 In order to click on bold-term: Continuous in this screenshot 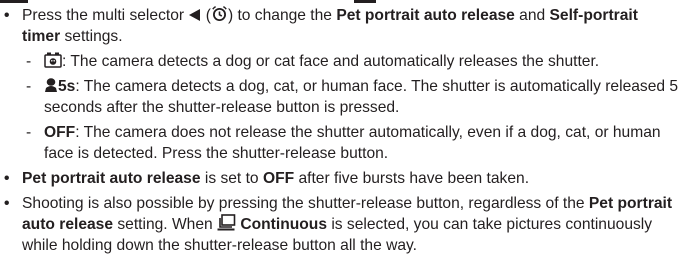, I will do `click(283, 224)`.